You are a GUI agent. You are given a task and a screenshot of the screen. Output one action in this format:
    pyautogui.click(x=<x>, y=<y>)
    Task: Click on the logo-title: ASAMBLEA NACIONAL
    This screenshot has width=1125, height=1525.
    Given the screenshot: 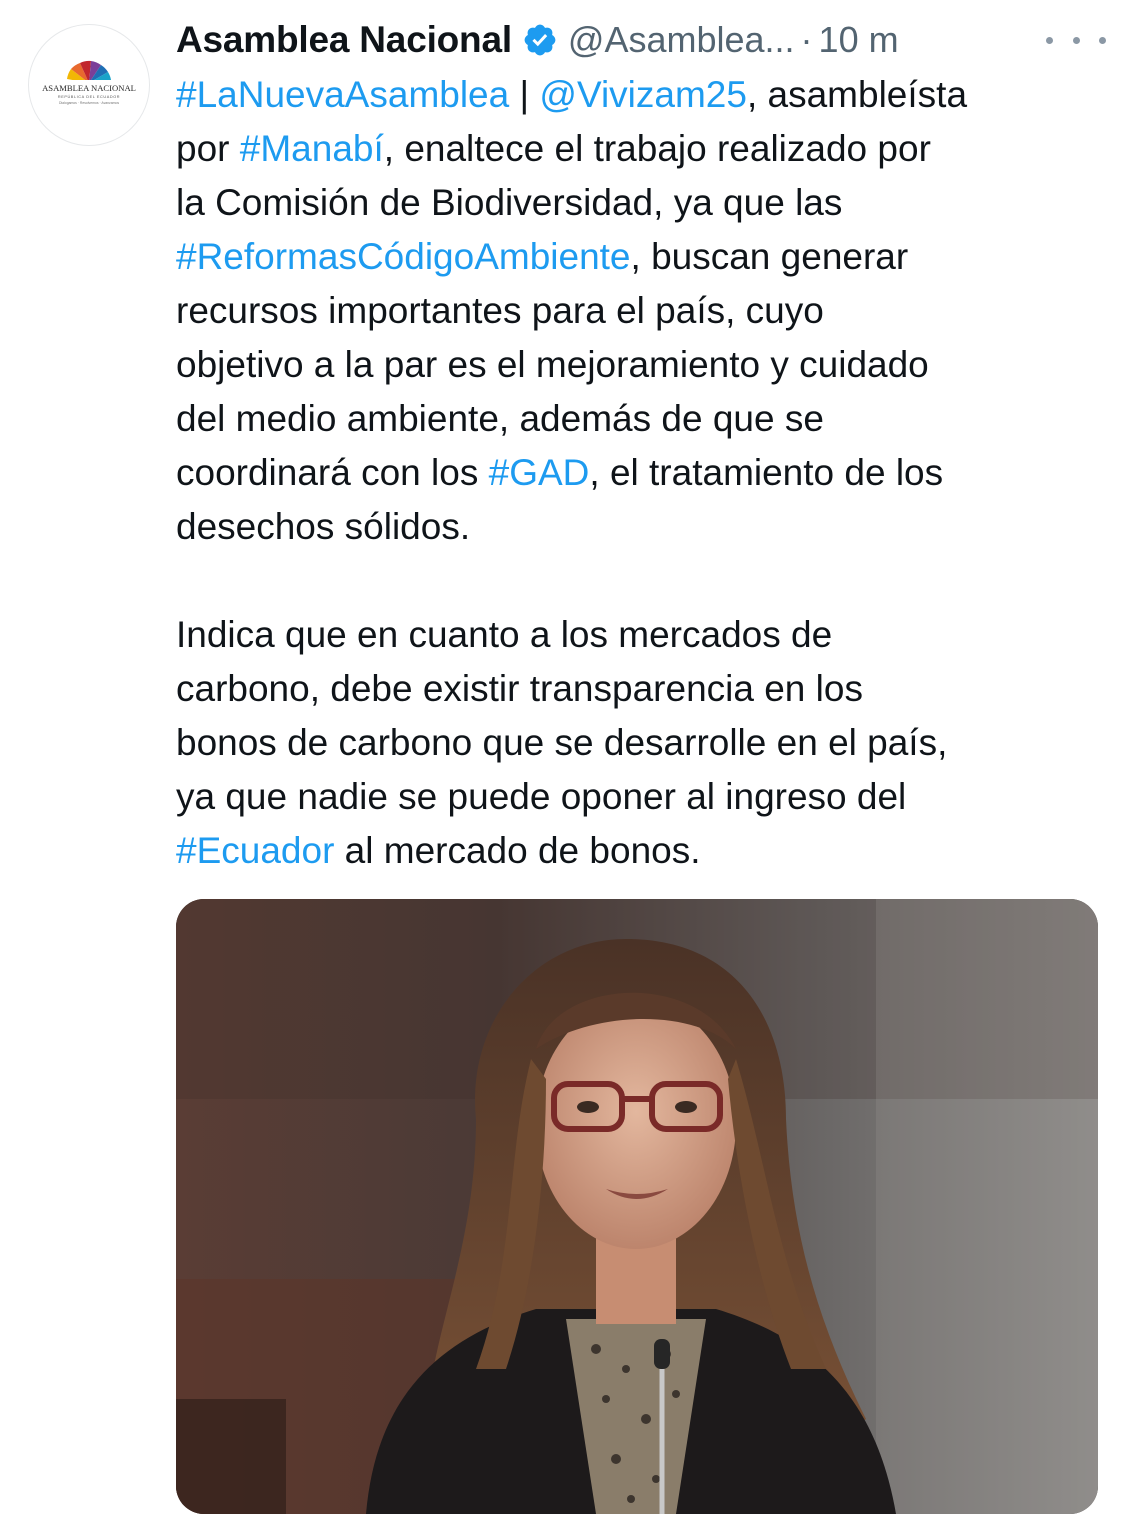 What is the action you would take?
    pyautogui.click(x=89, y=88)
    